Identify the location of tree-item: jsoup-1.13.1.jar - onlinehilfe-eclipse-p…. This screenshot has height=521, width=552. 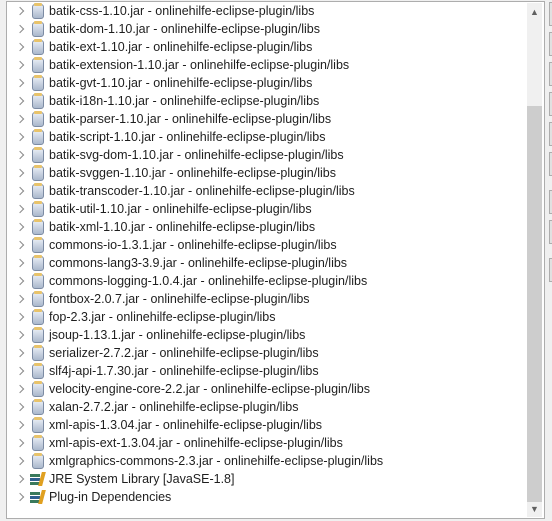
(156, 335).